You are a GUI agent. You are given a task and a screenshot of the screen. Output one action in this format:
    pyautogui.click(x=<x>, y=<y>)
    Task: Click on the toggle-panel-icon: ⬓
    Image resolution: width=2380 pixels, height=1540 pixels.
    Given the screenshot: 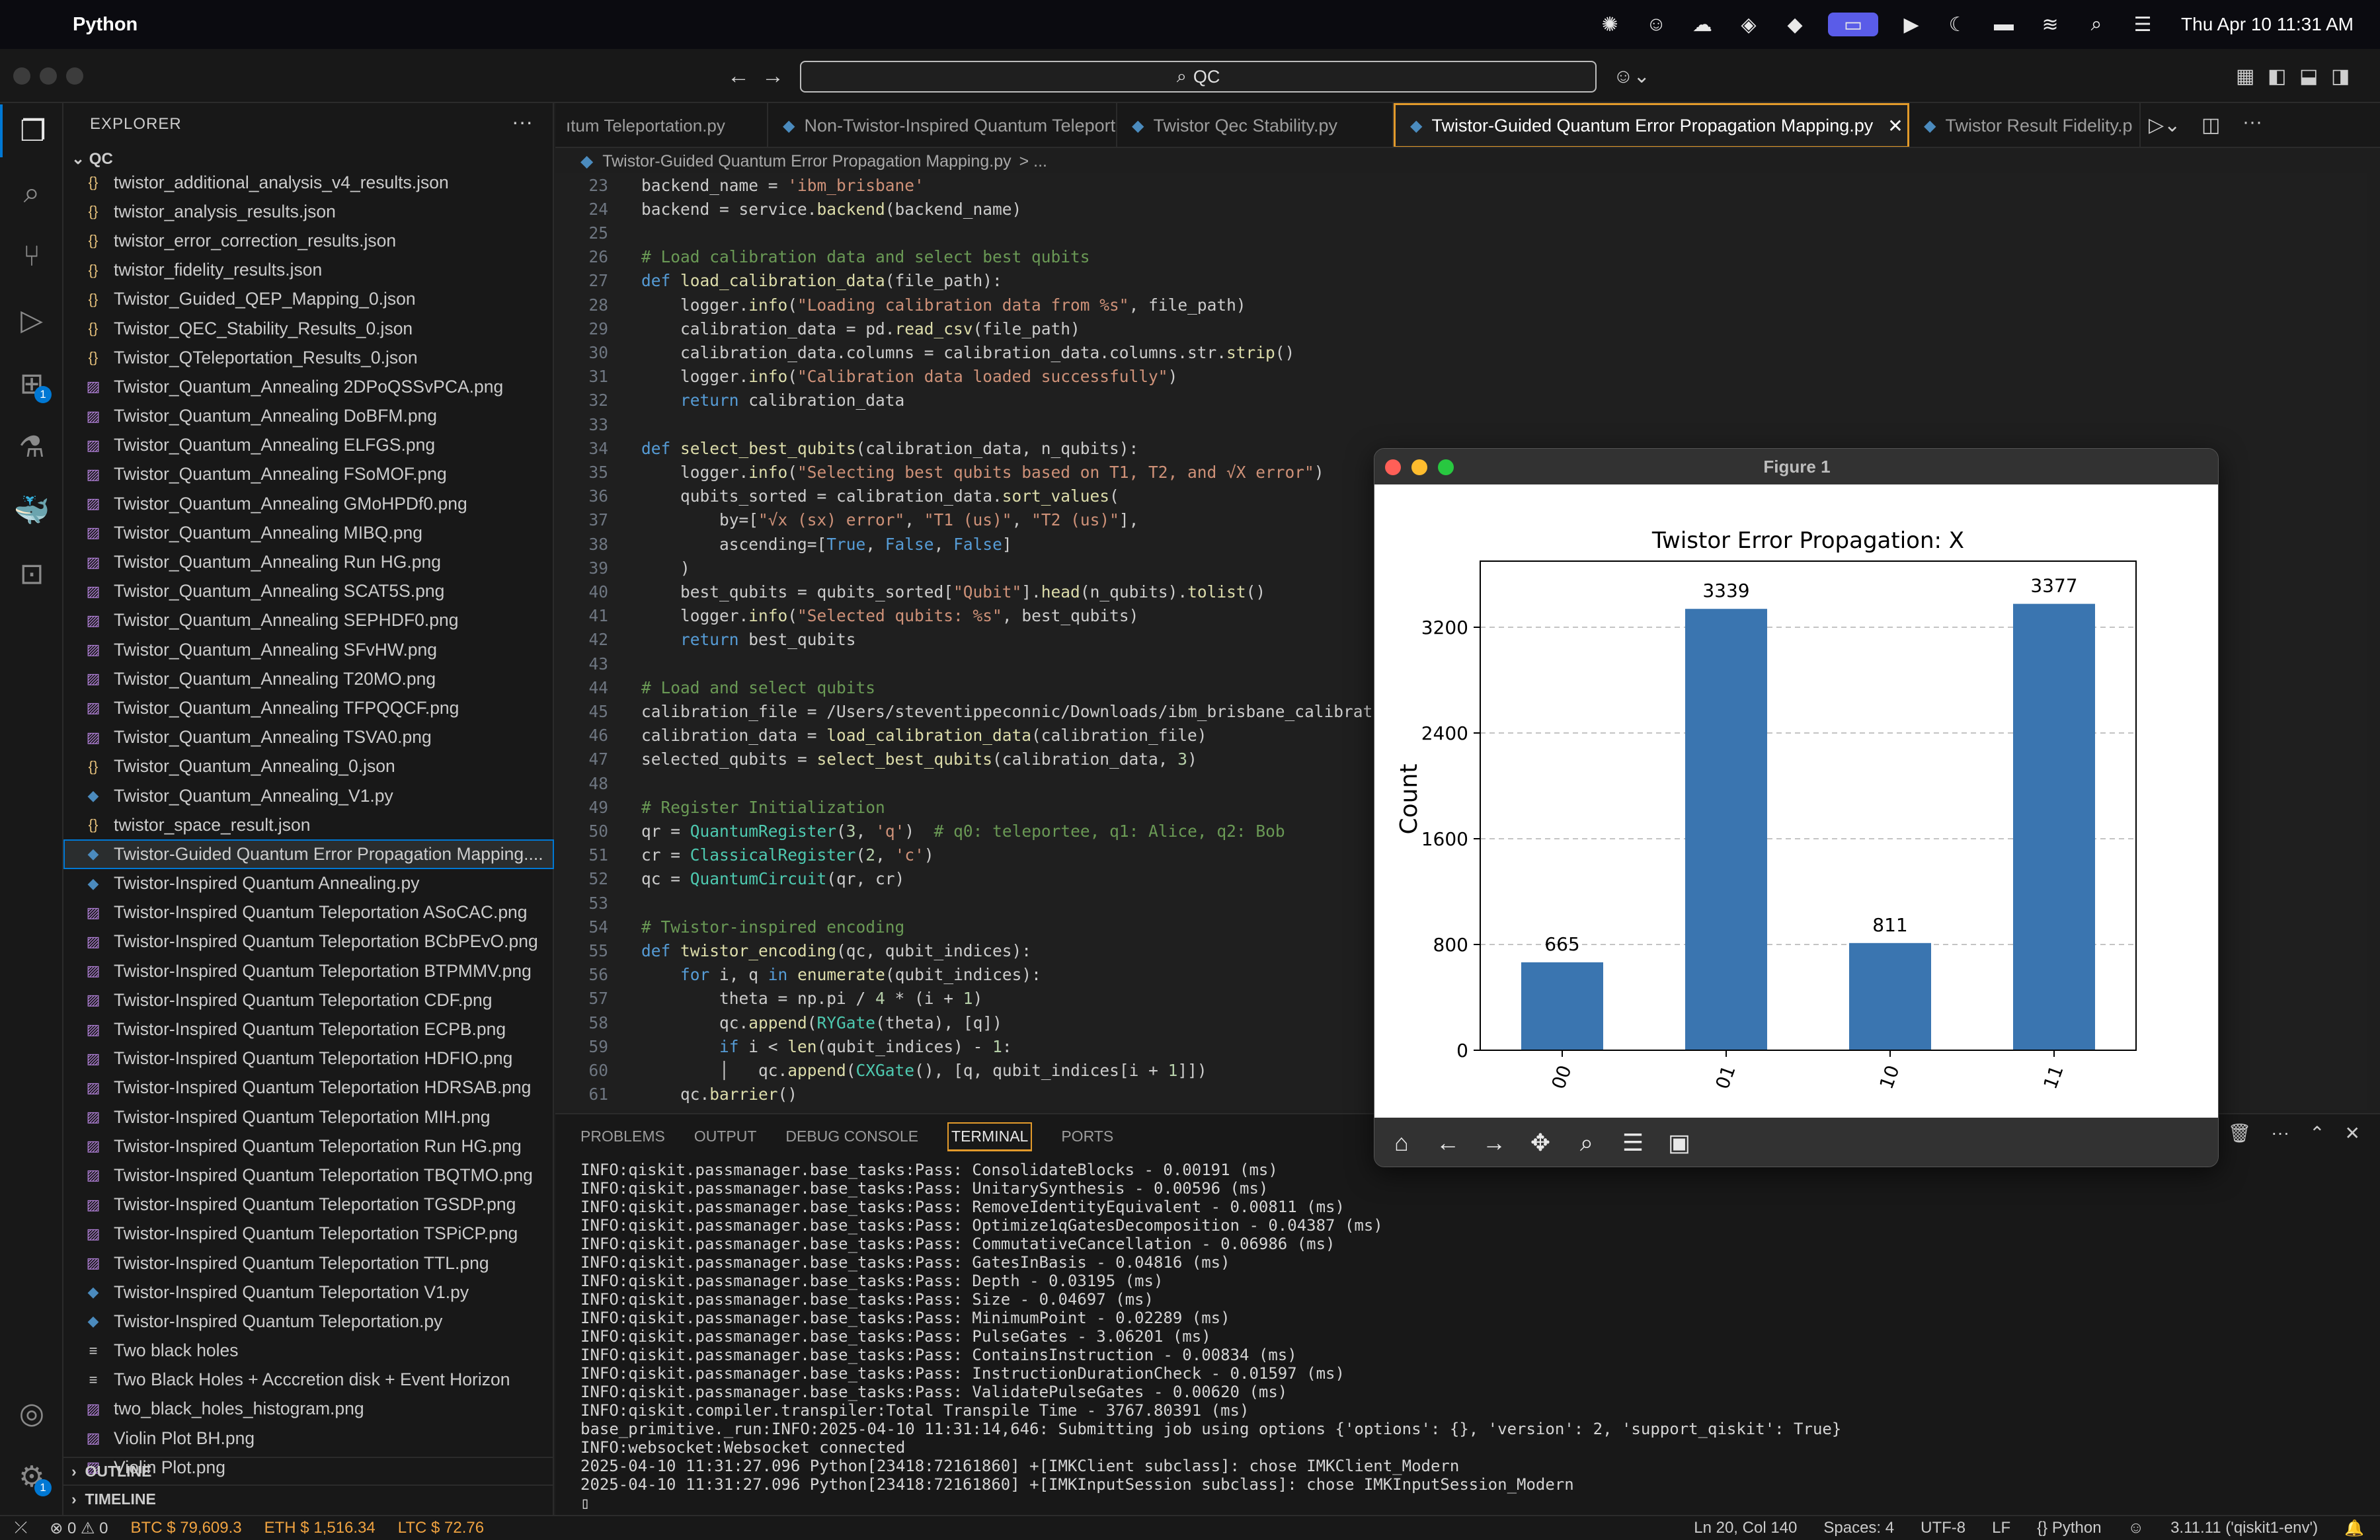 What is the action you would take?
    pyautogui.click(x=2308, y=76)
    